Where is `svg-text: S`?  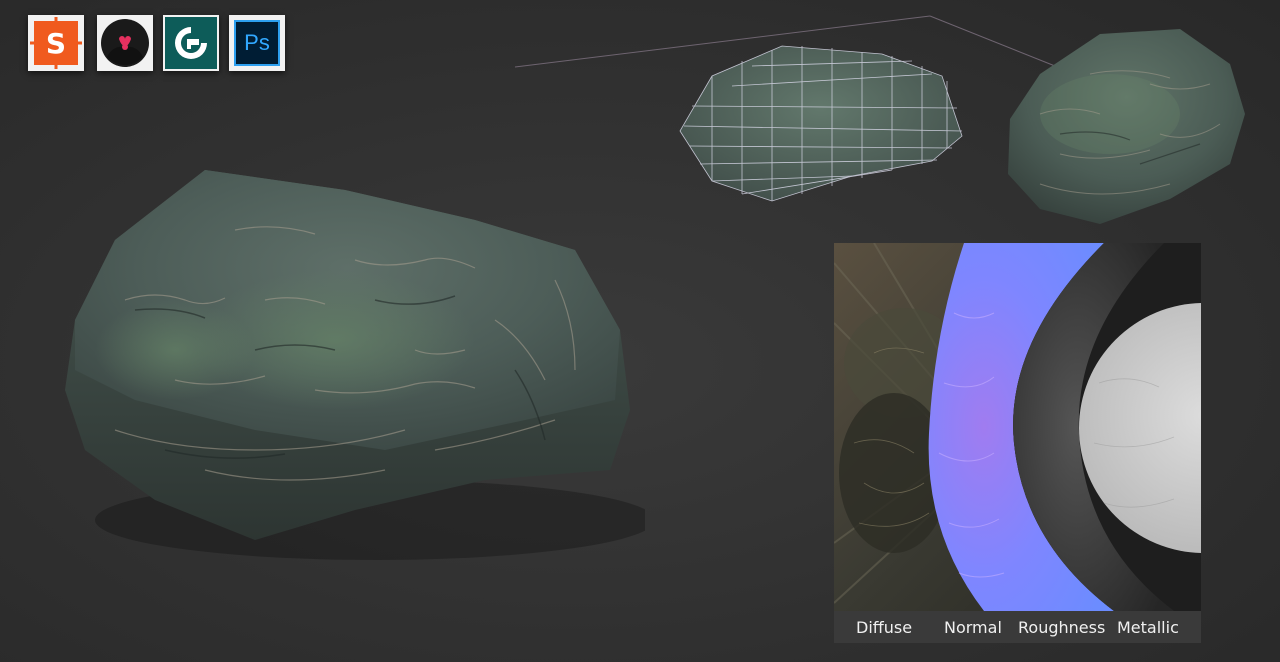
svg-text: S is located at coordinates (56, 43).